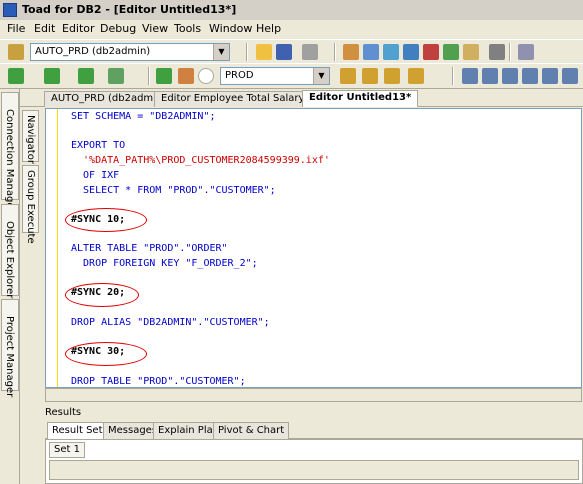 The width and height of the screenshot is (583, 484). I want to click on results-header: Results, so click(312, 412).